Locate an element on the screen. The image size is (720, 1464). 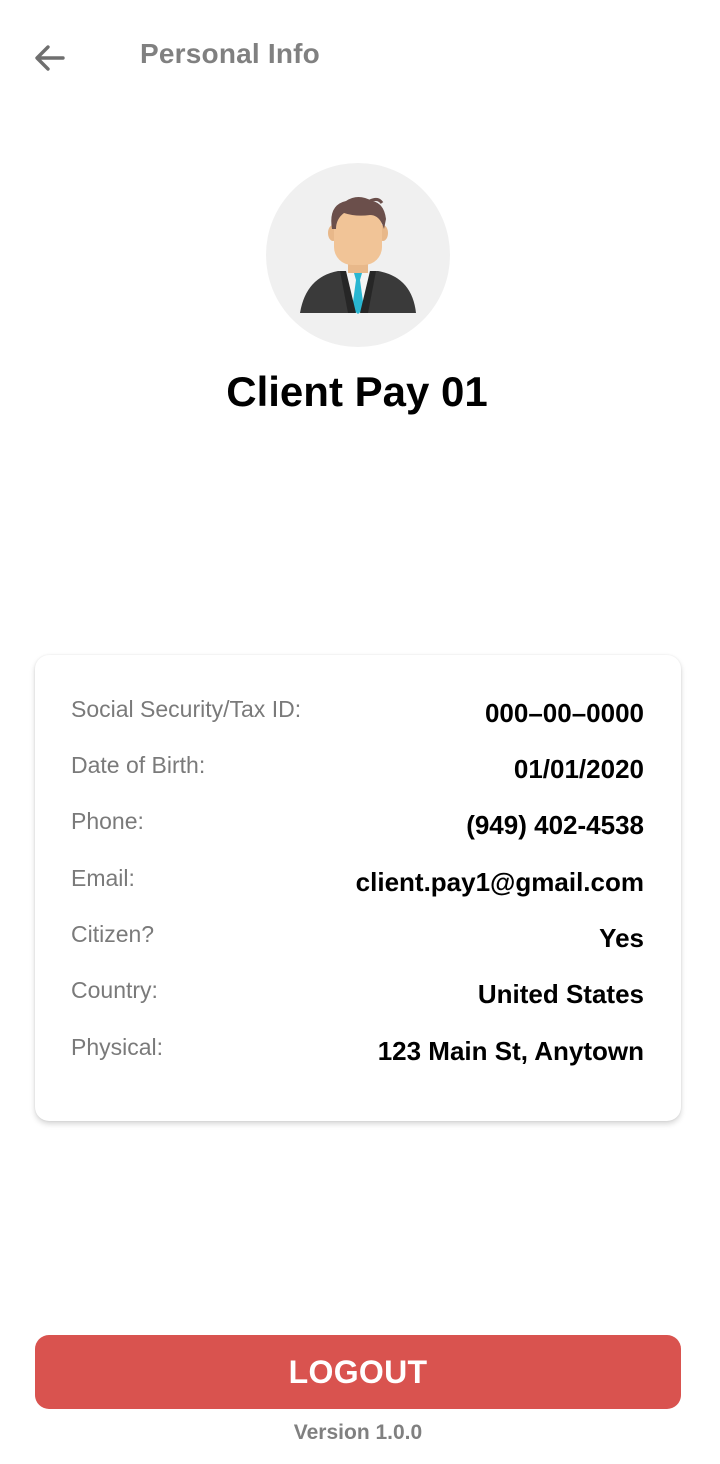
client-name: Client Pay 01 is located at coordinates (357, 391).